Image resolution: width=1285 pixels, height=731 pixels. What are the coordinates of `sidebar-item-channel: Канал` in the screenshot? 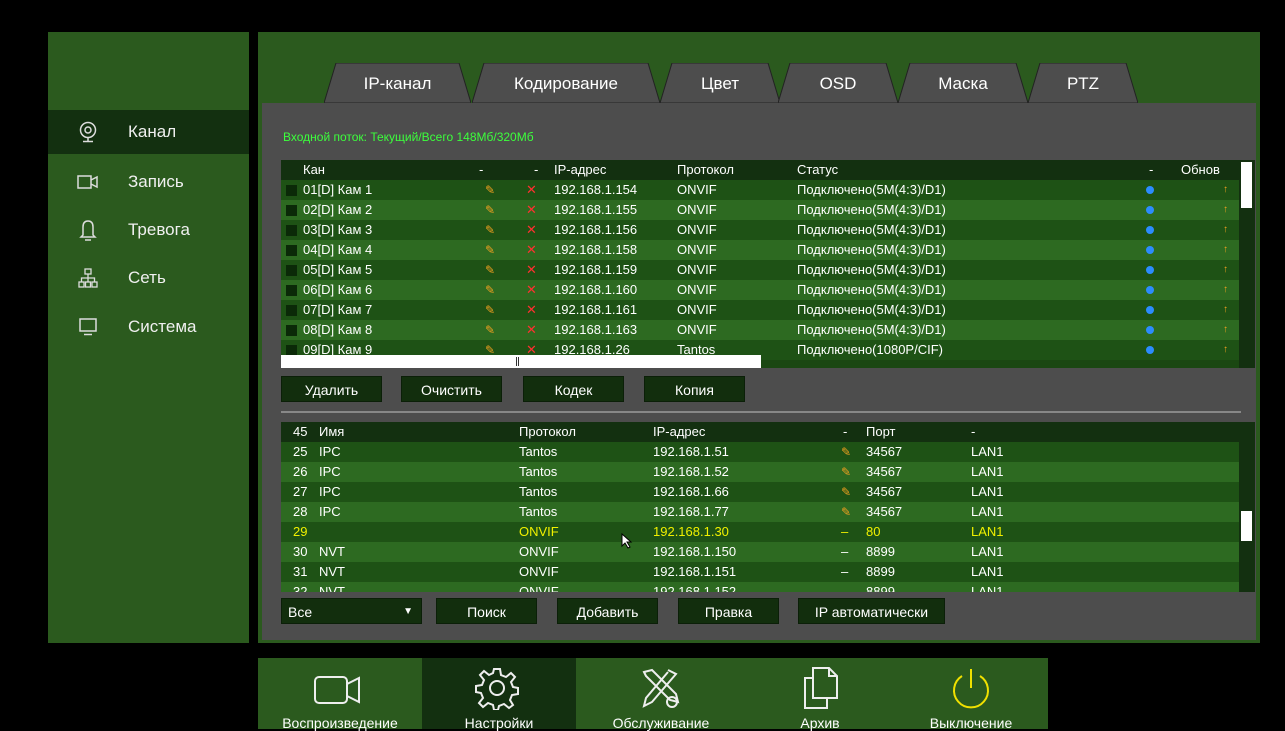 It's located at (148, 132).